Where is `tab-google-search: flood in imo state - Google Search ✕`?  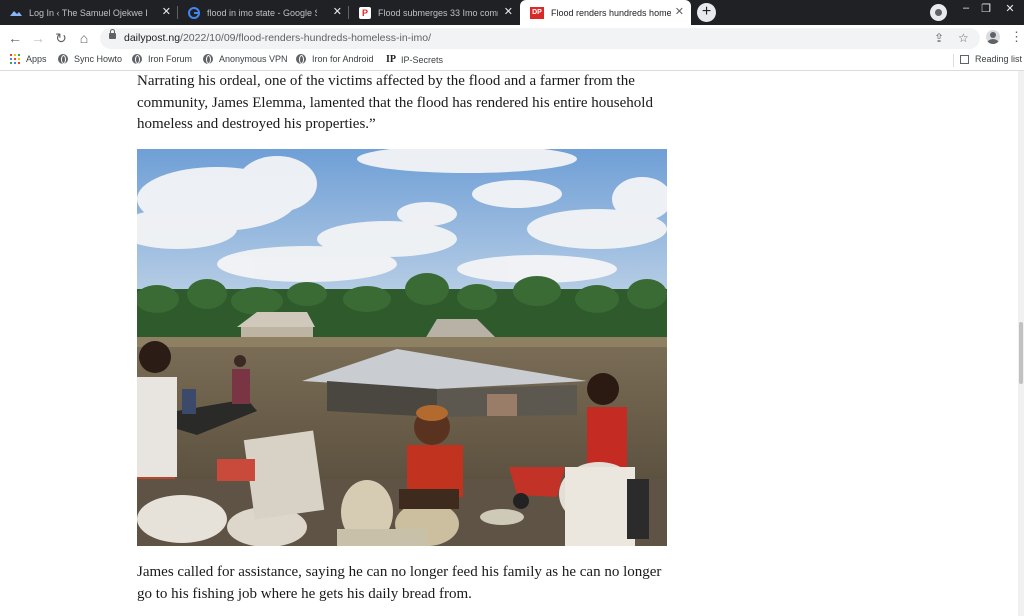 tab-google-search: flood in imo state - Google Search ✕ is located at coordinates (263, 12).